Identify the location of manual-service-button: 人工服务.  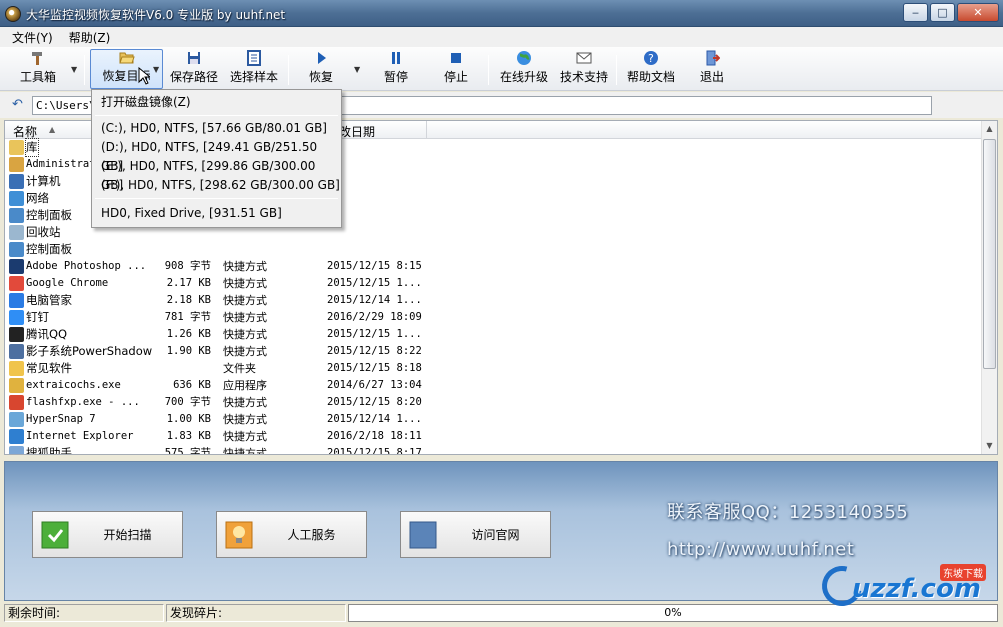
(291, 534).